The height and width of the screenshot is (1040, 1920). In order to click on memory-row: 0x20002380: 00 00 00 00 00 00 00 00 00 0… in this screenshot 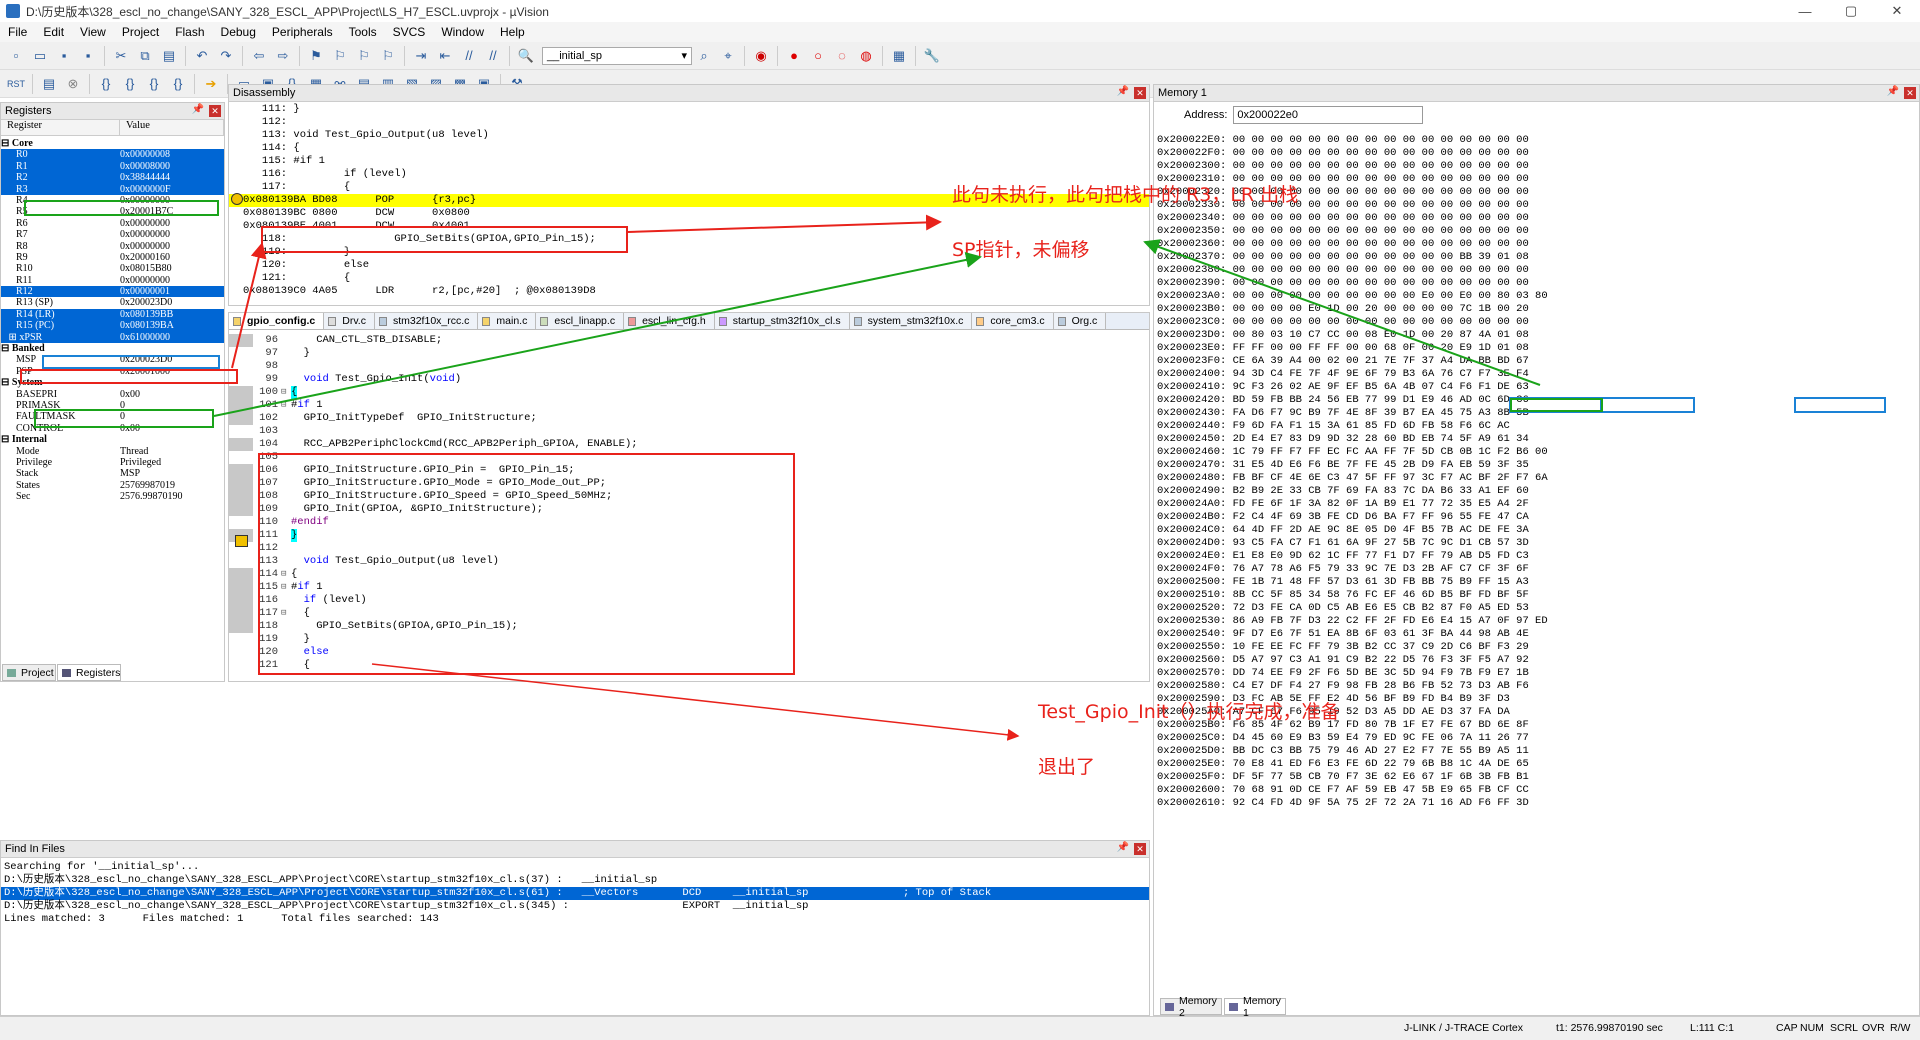, I will do `click(1536, 270)`.